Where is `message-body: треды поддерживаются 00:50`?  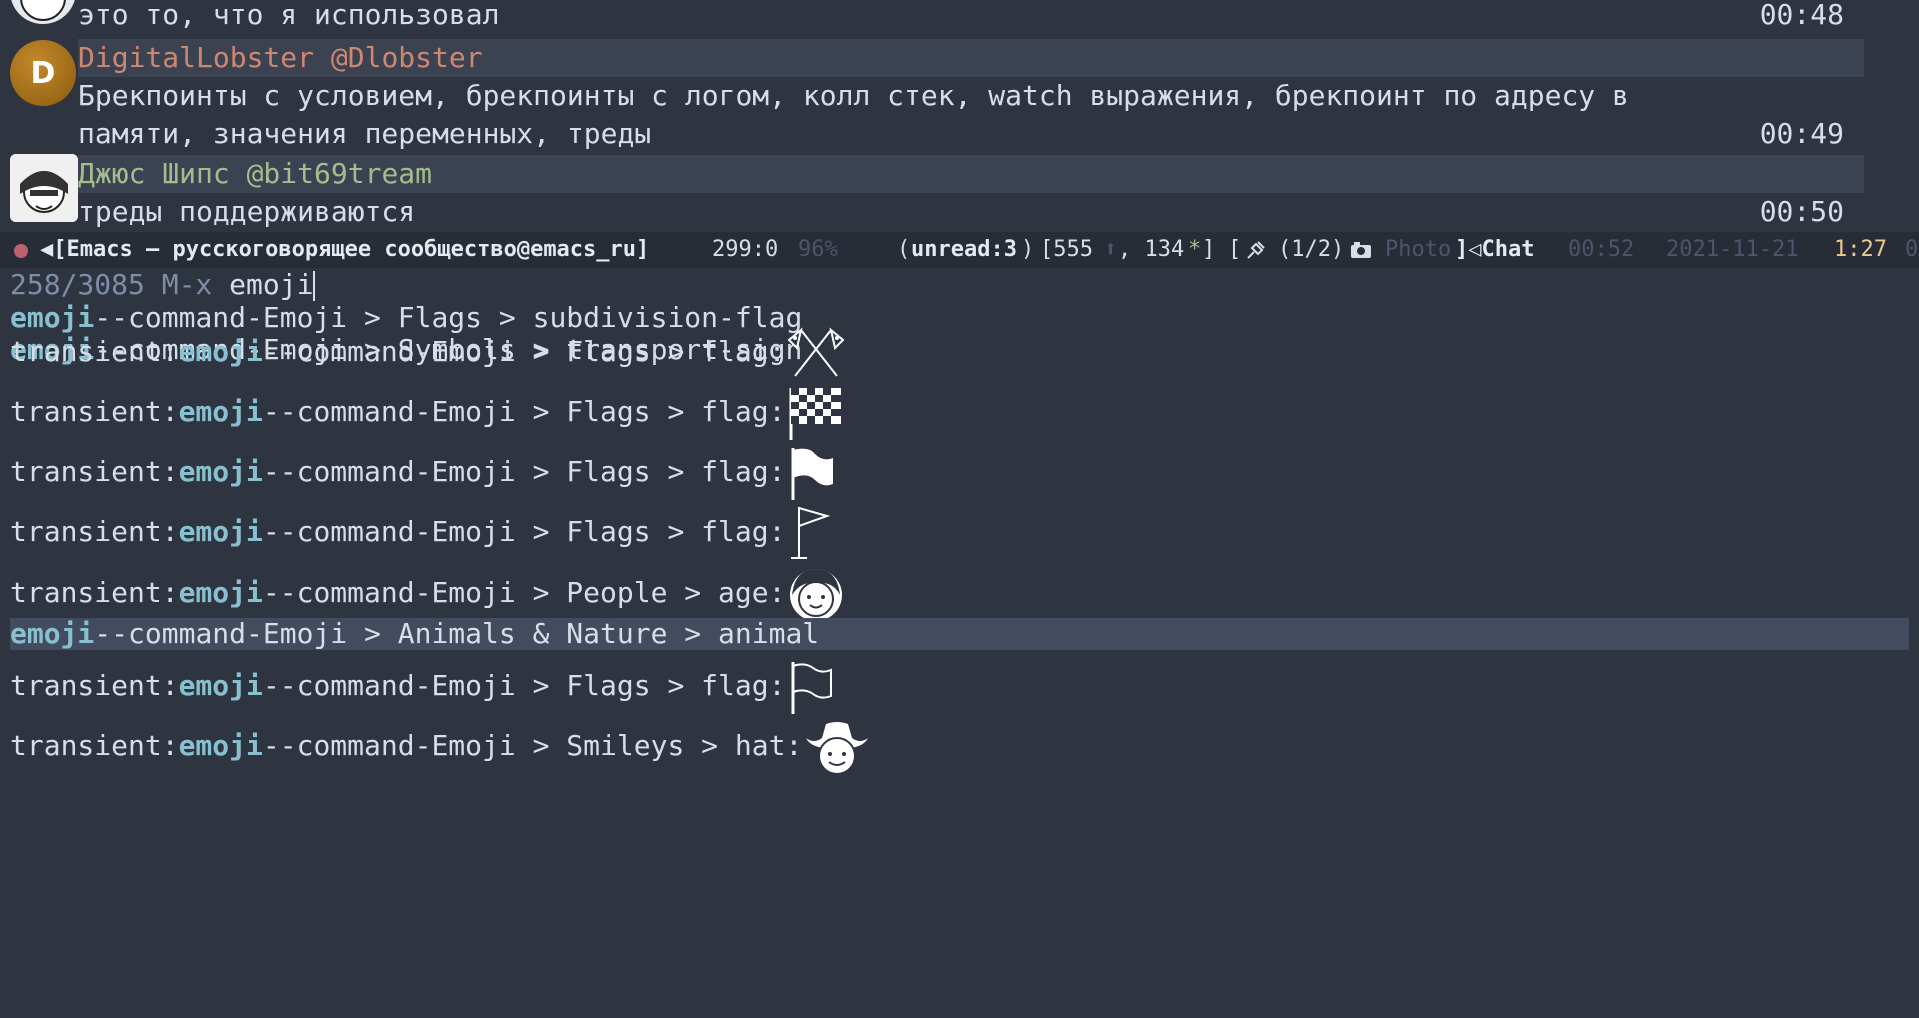 message-body: треды поддерживаются 00:50 is located at coordinates (968, 212).